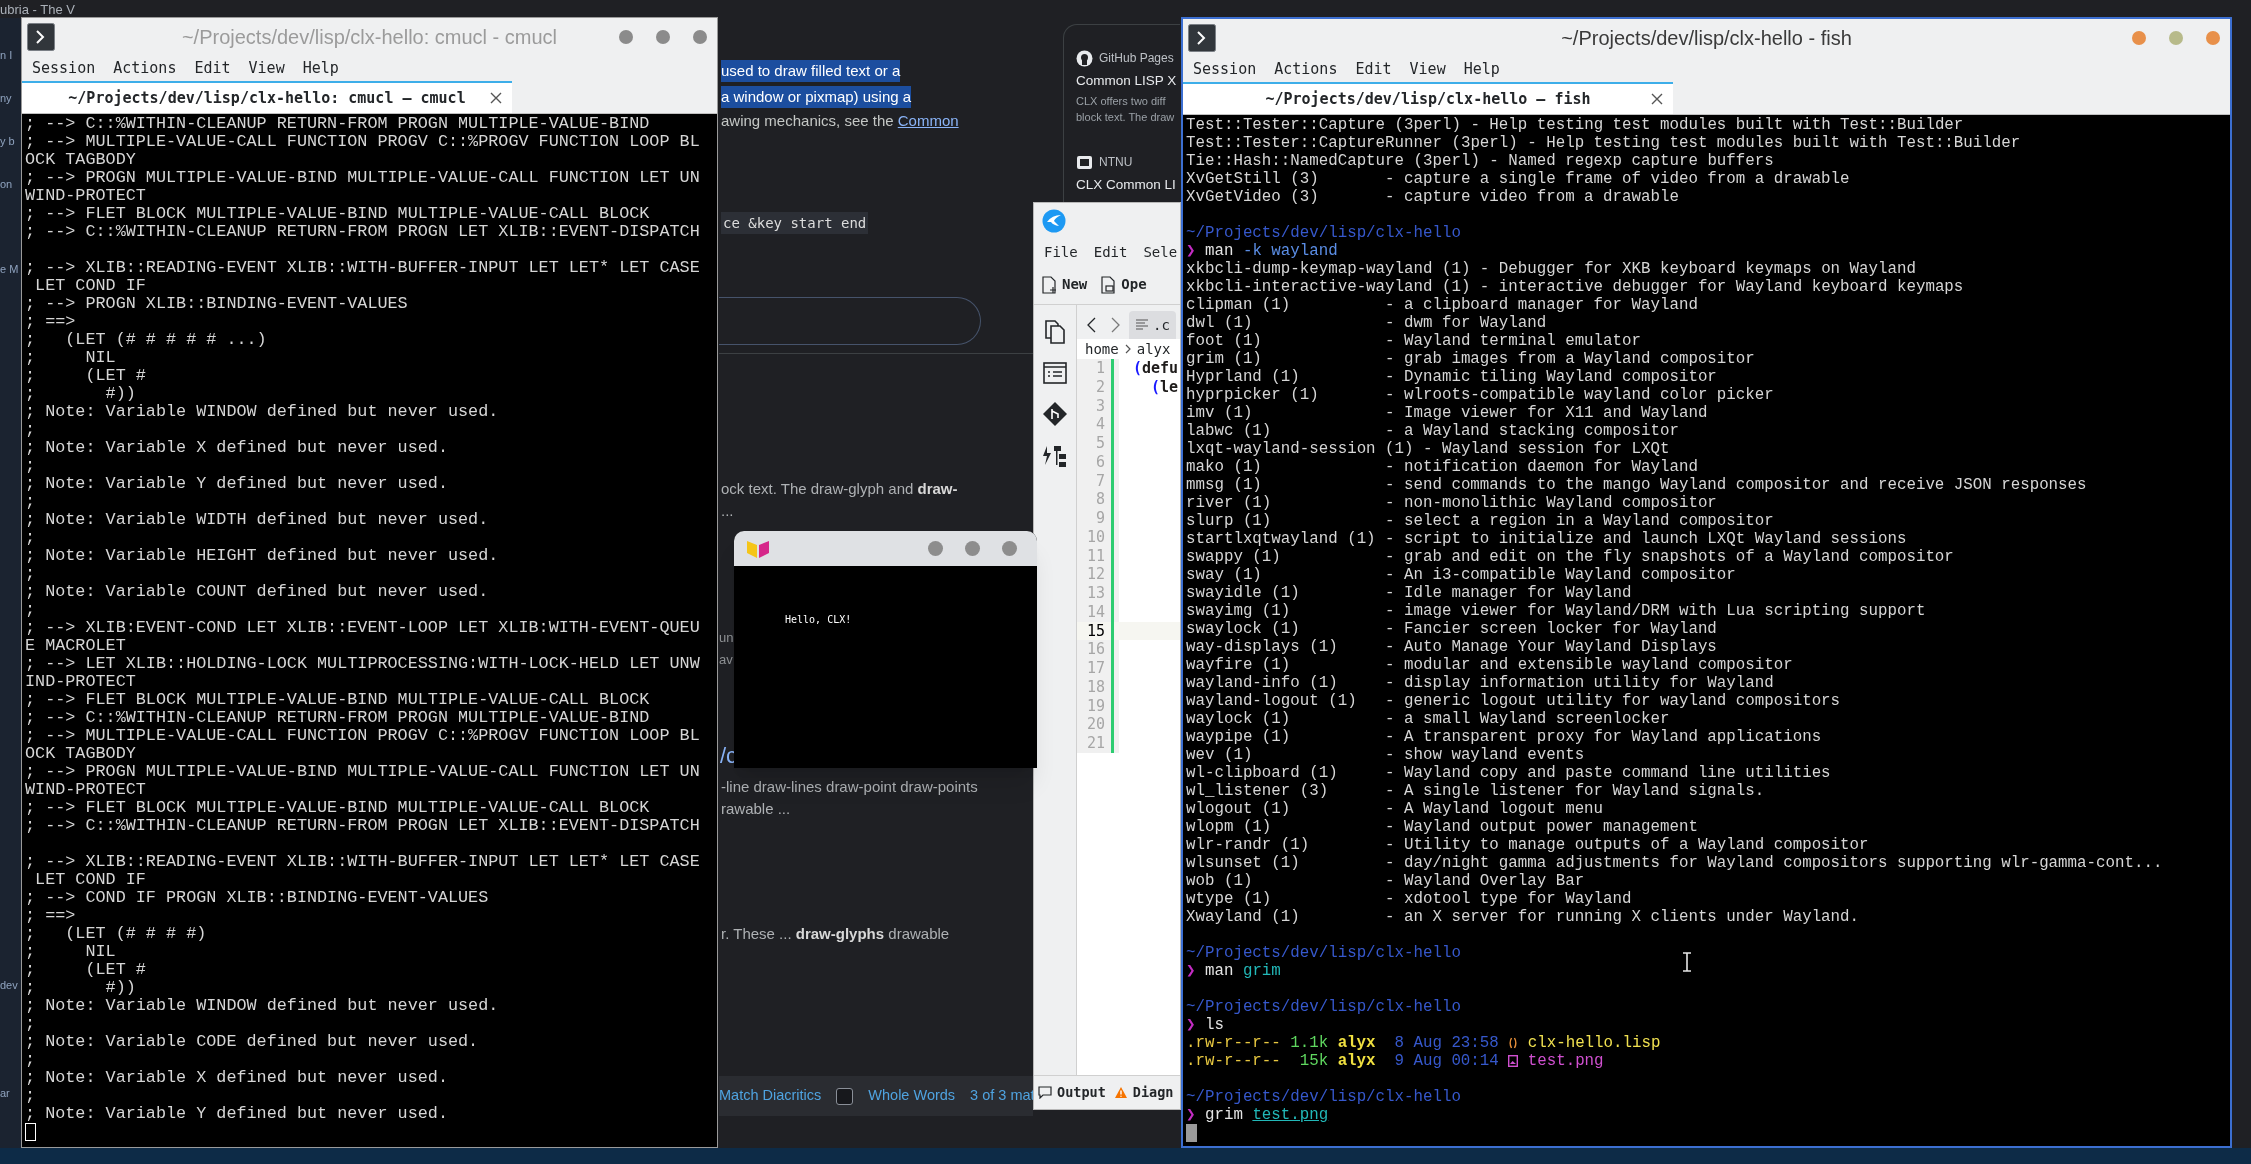 This screenshot has width=2251, height=1164. What do you see at coordinates (86, 196) in the screenshot?
I see `terminal-line: WIND-PROTECT` at bounding box center [86, 196].